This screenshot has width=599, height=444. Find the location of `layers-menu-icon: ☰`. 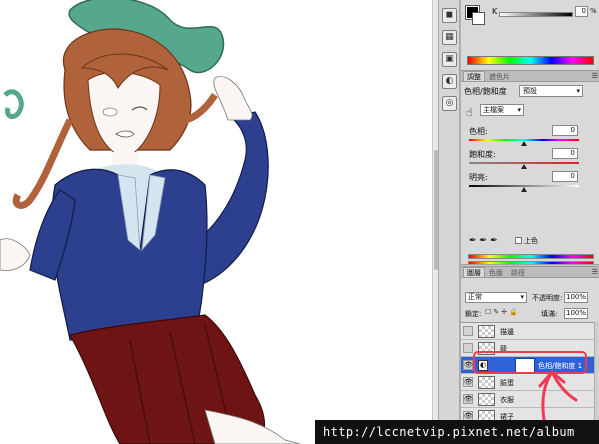

layers-menu-icon: ☰ is located at coordinates (595, 272).